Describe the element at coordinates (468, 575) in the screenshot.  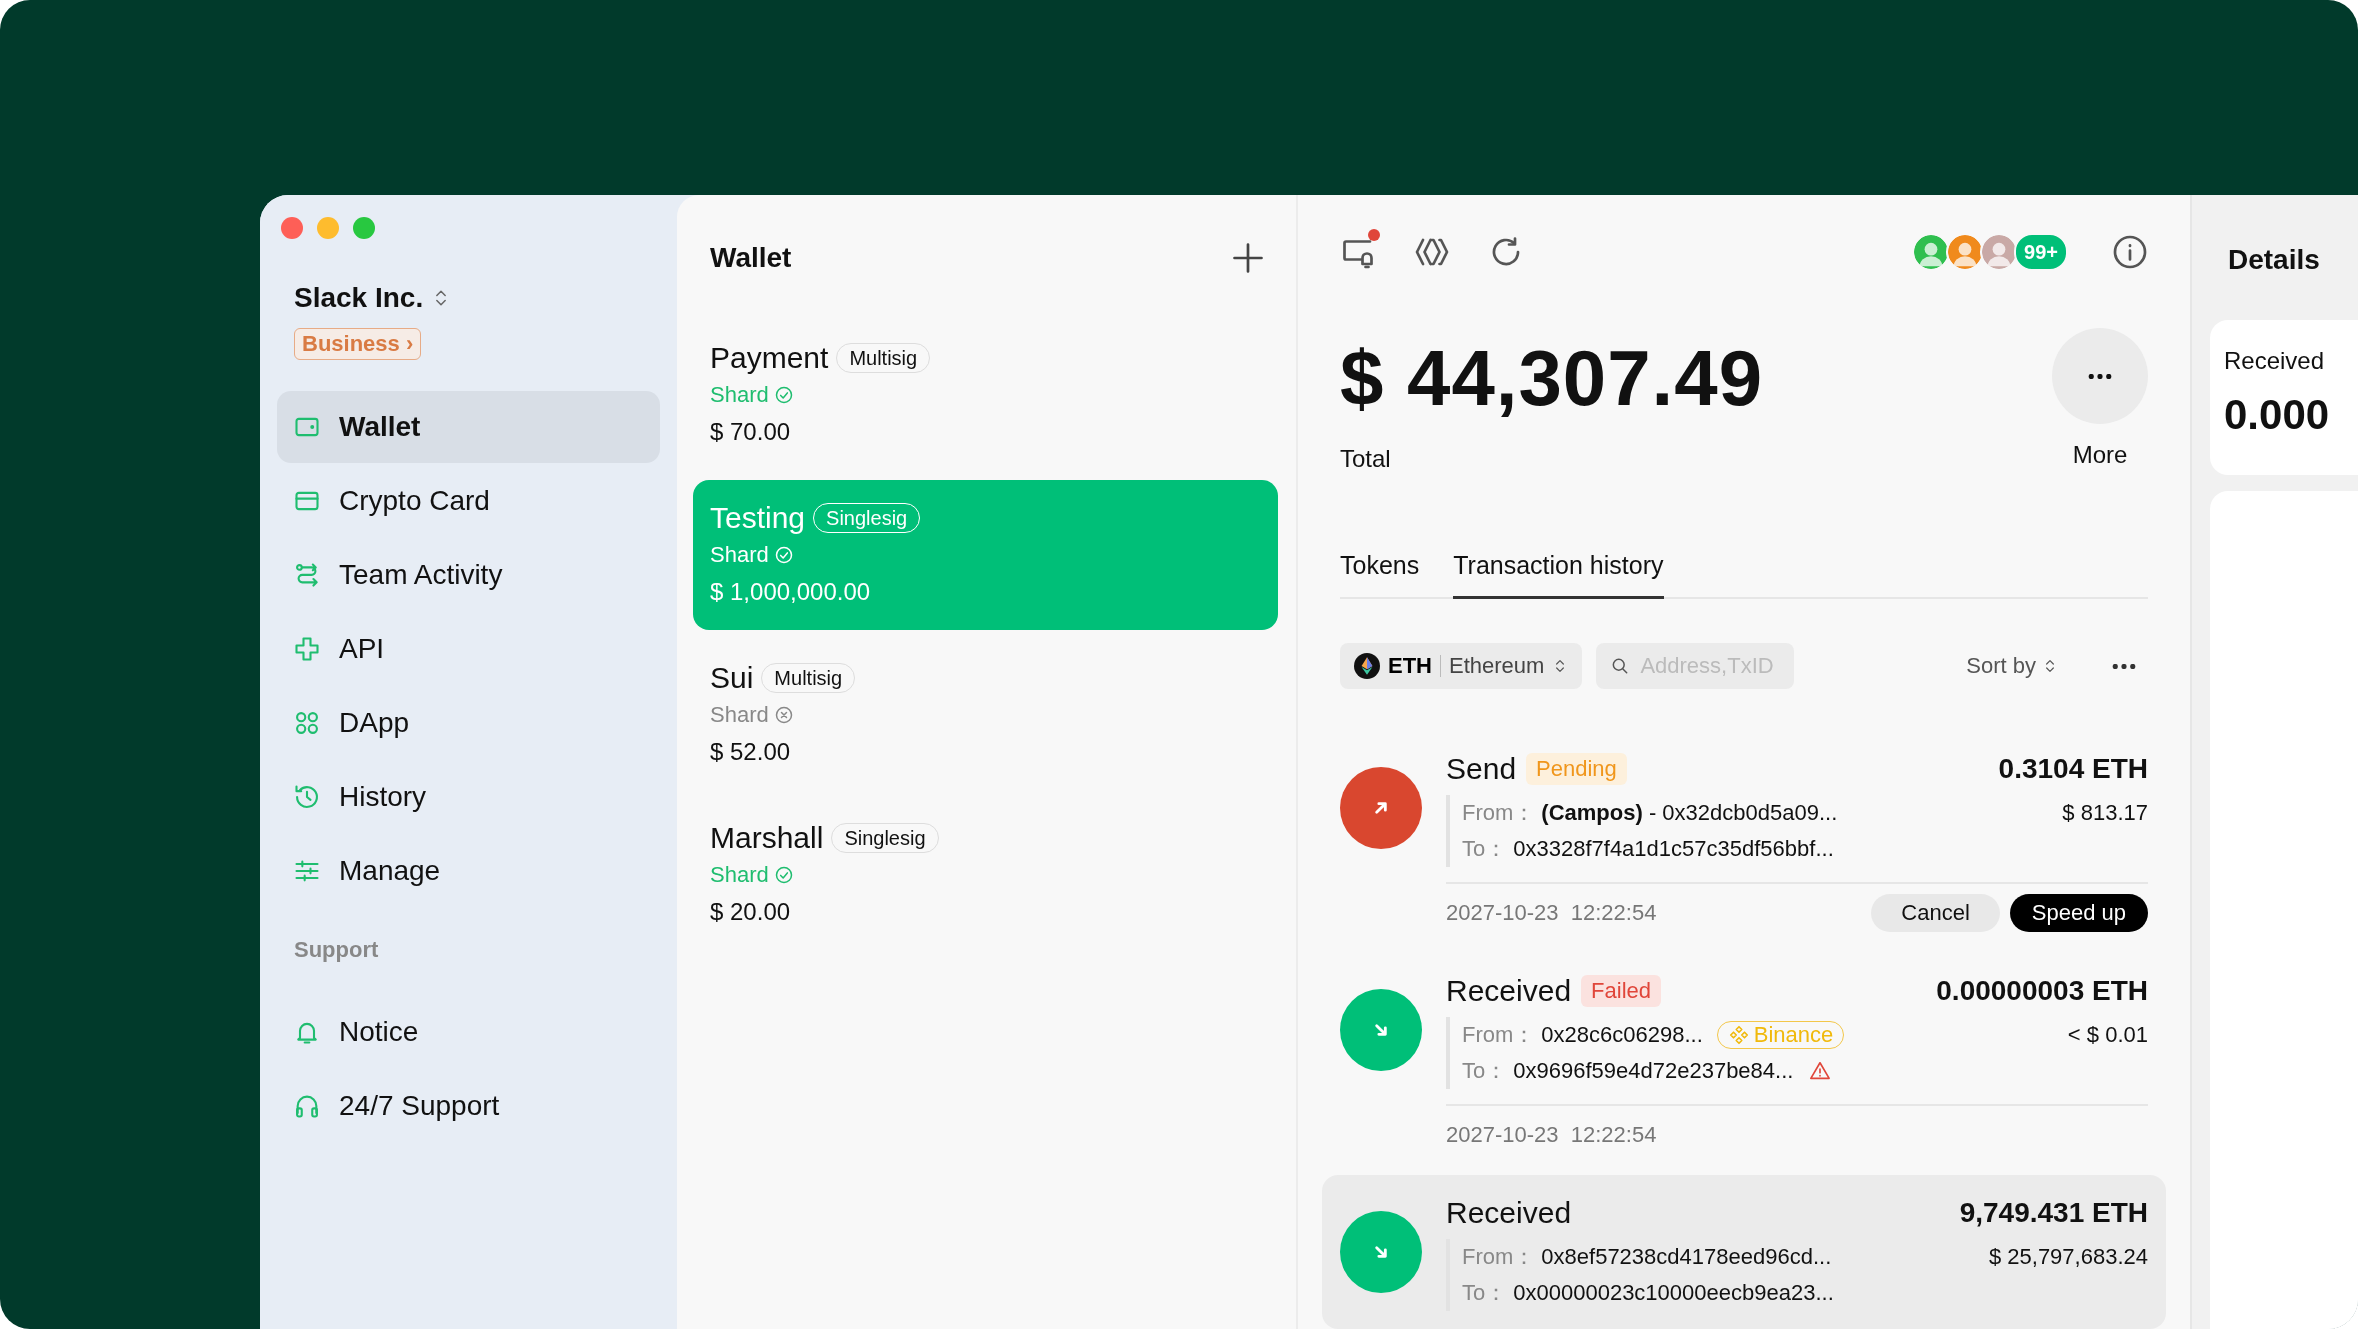
I see `nav-item: Team Activity` at that location.